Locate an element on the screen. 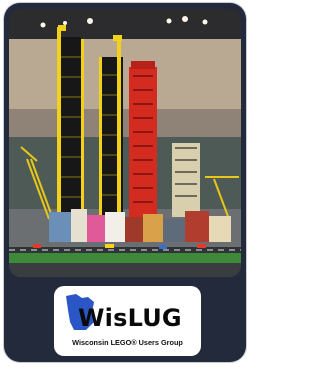 This screenshot has width=320, height=367. tower-red is located at coordinates (143, 140).